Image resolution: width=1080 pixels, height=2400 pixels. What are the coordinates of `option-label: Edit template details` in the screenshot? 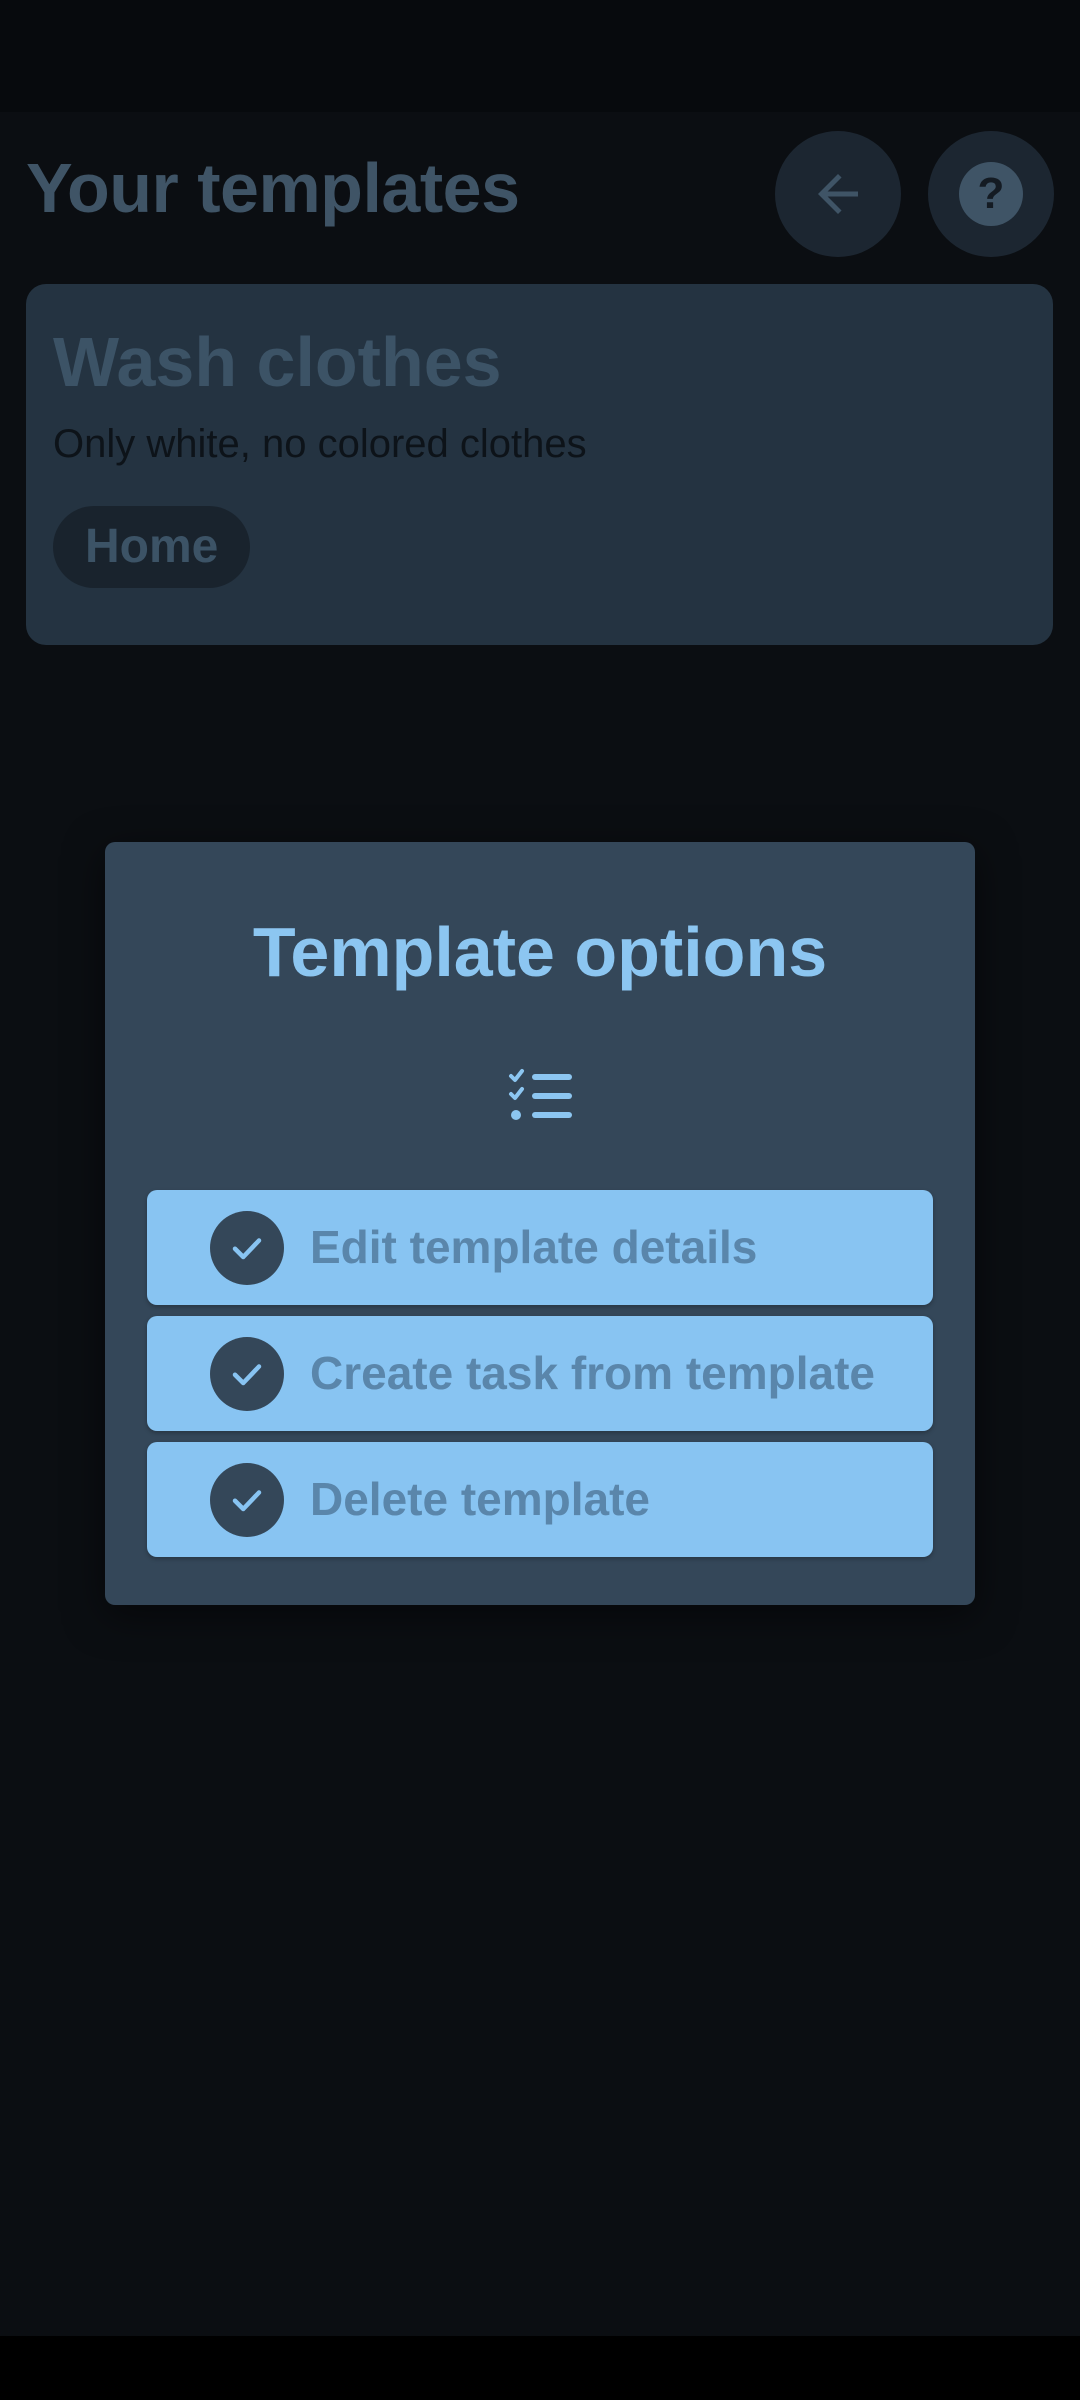 It's located at (534, 1247).